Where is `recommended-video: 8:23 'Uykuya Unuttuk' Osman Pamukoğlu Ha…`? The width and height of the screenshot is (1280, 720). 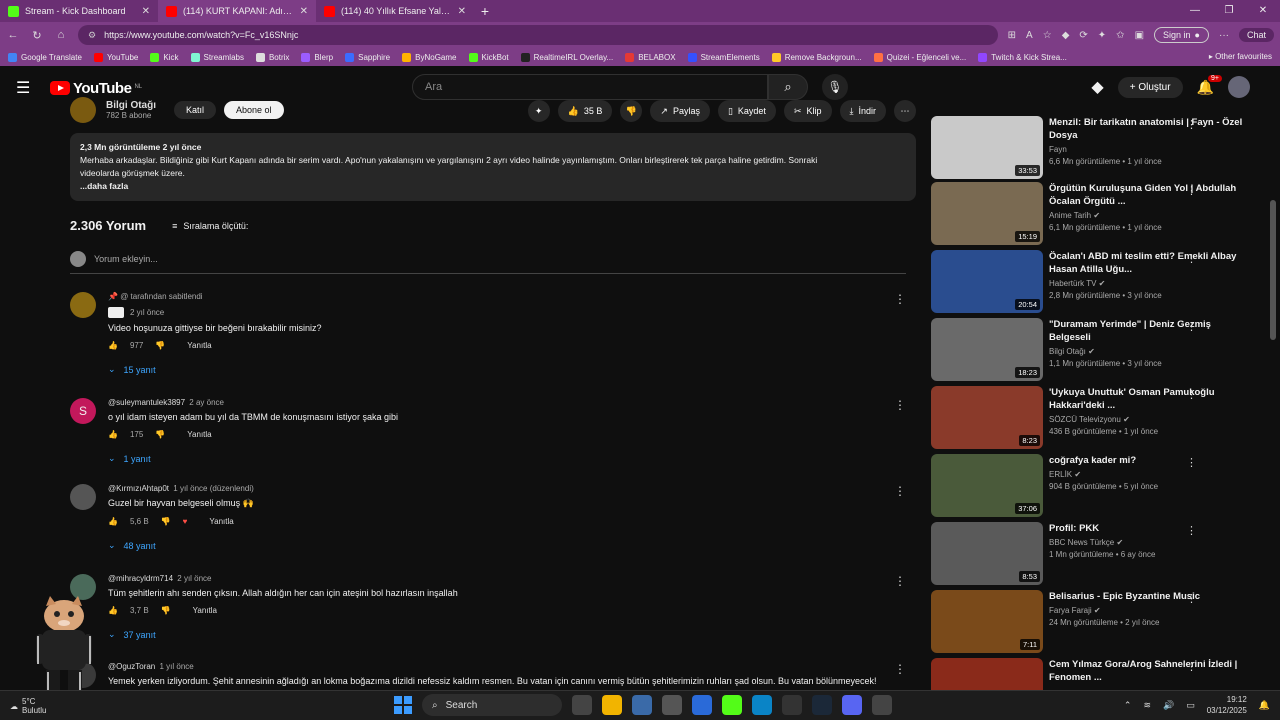 recommended-video: 8:23 'Uykuya Unuttuk' Osman Pamukoğlu Ha… is located at coordinates (1101, 418).